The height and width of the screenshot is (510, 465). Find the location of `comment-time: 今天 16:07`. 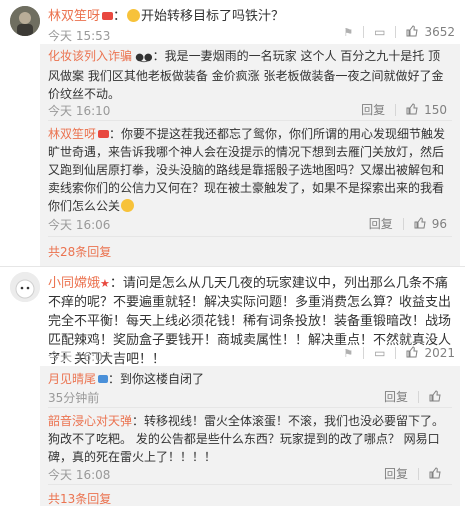

comment-time: 今天 16:07 is located at coordinates (79, 357).